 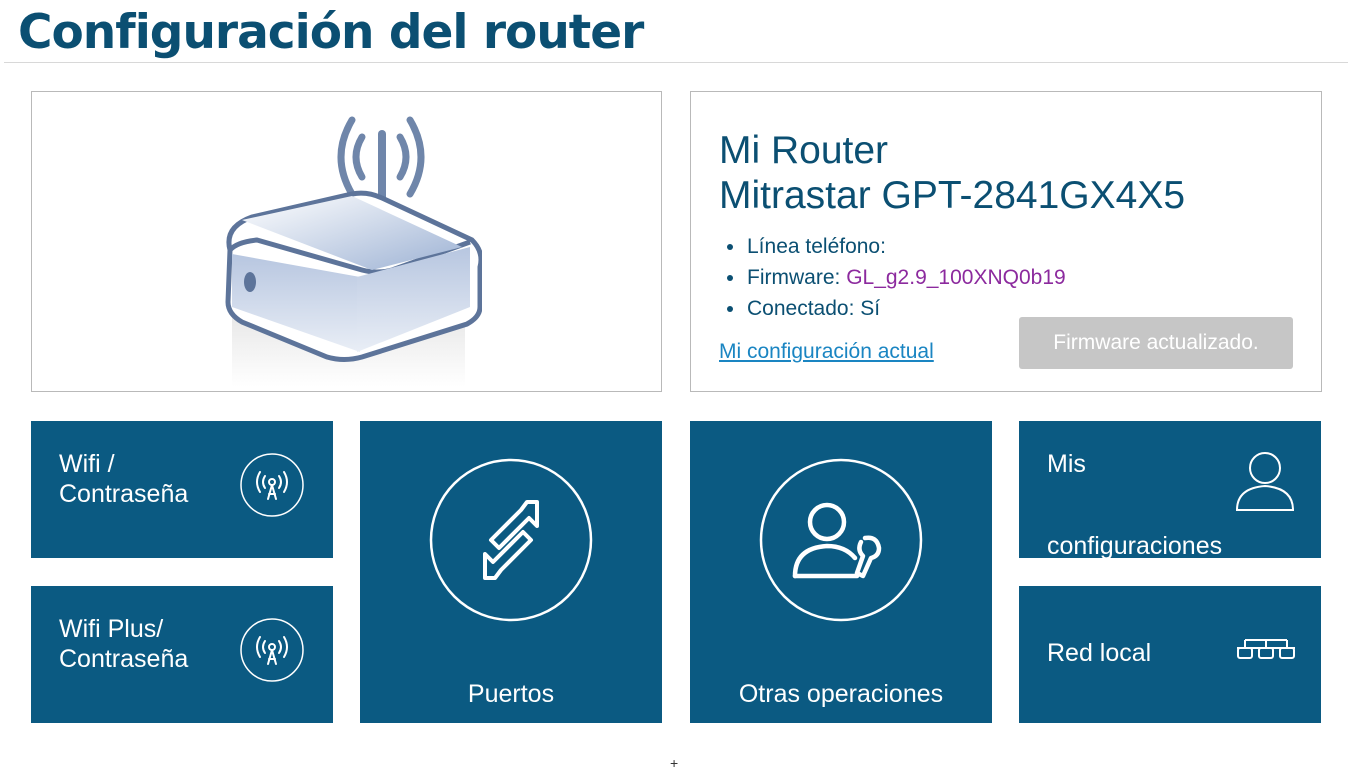 I want to click on firmware-label: Firmware:, so click(x=794, y=277).